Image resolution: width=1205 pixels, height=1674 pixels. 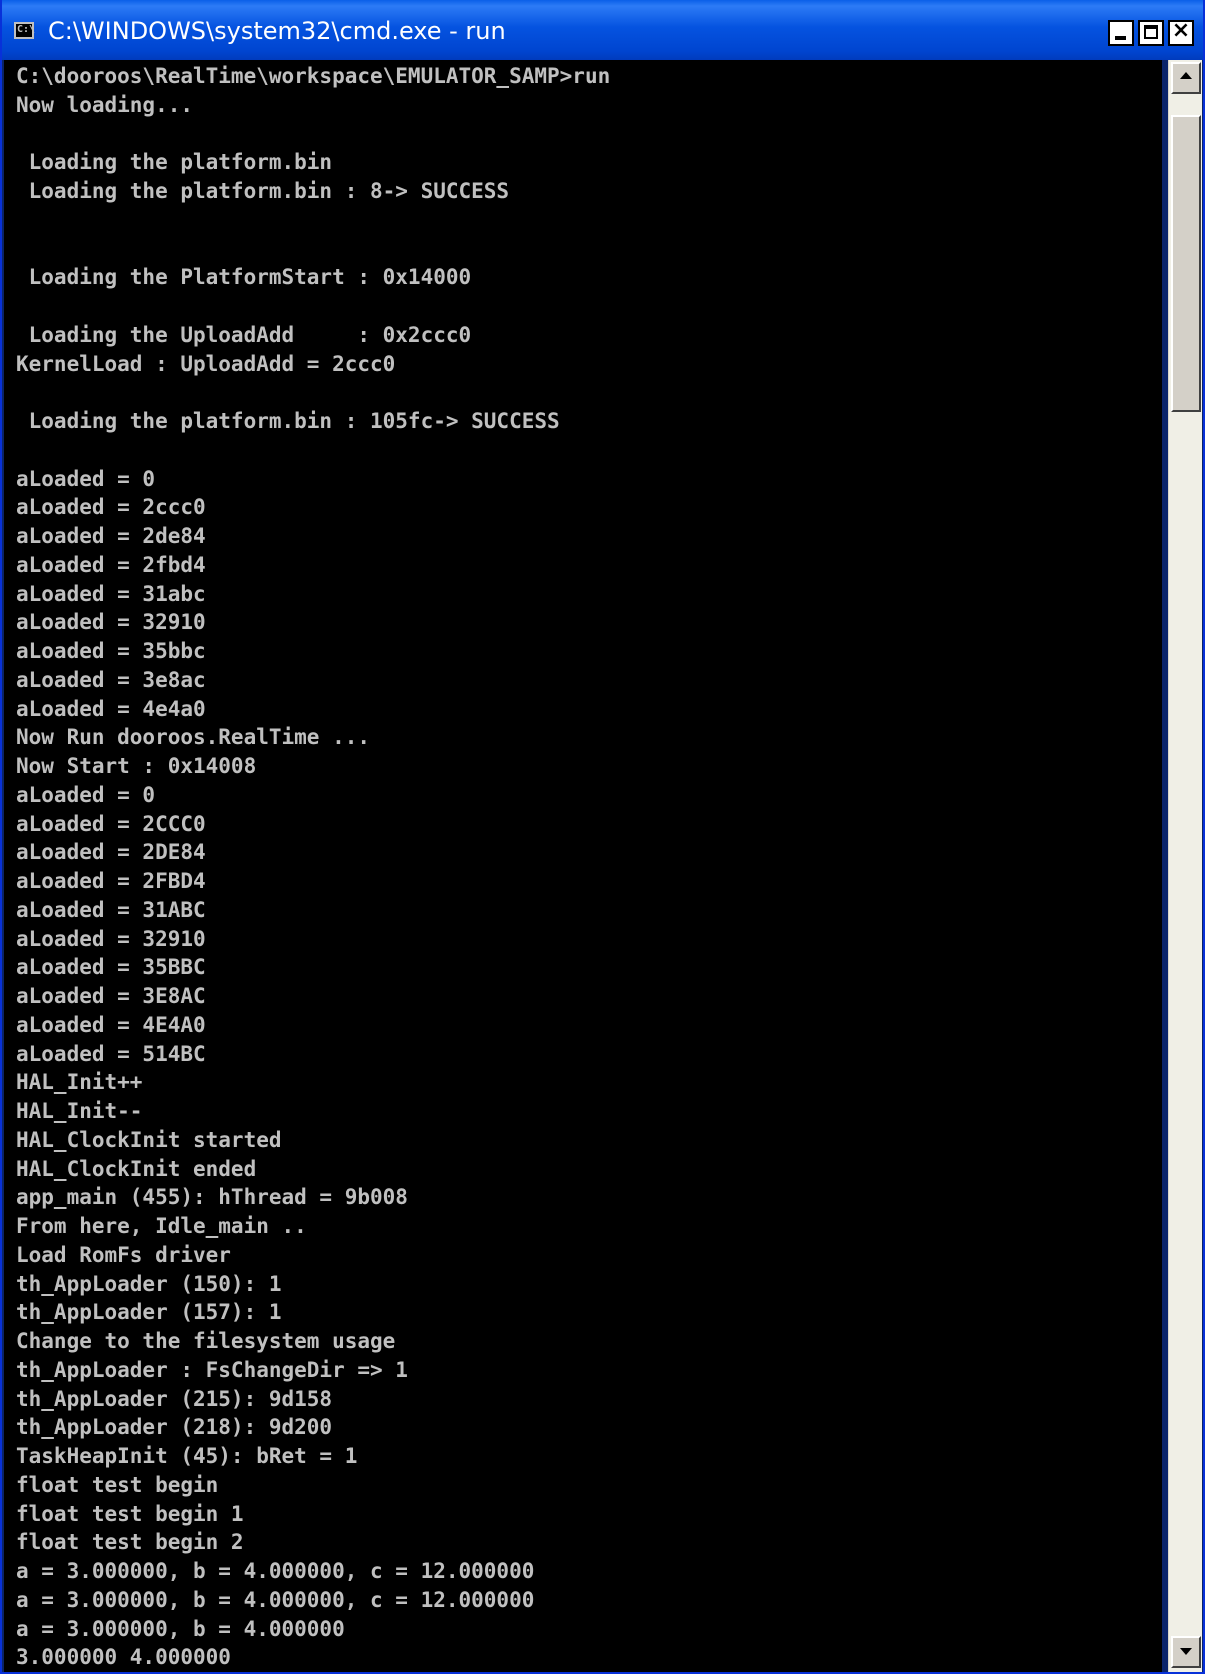 I want to click on console-line: Loading the UploadAdd : 0x2ccc0, so click(x=244, y=334).